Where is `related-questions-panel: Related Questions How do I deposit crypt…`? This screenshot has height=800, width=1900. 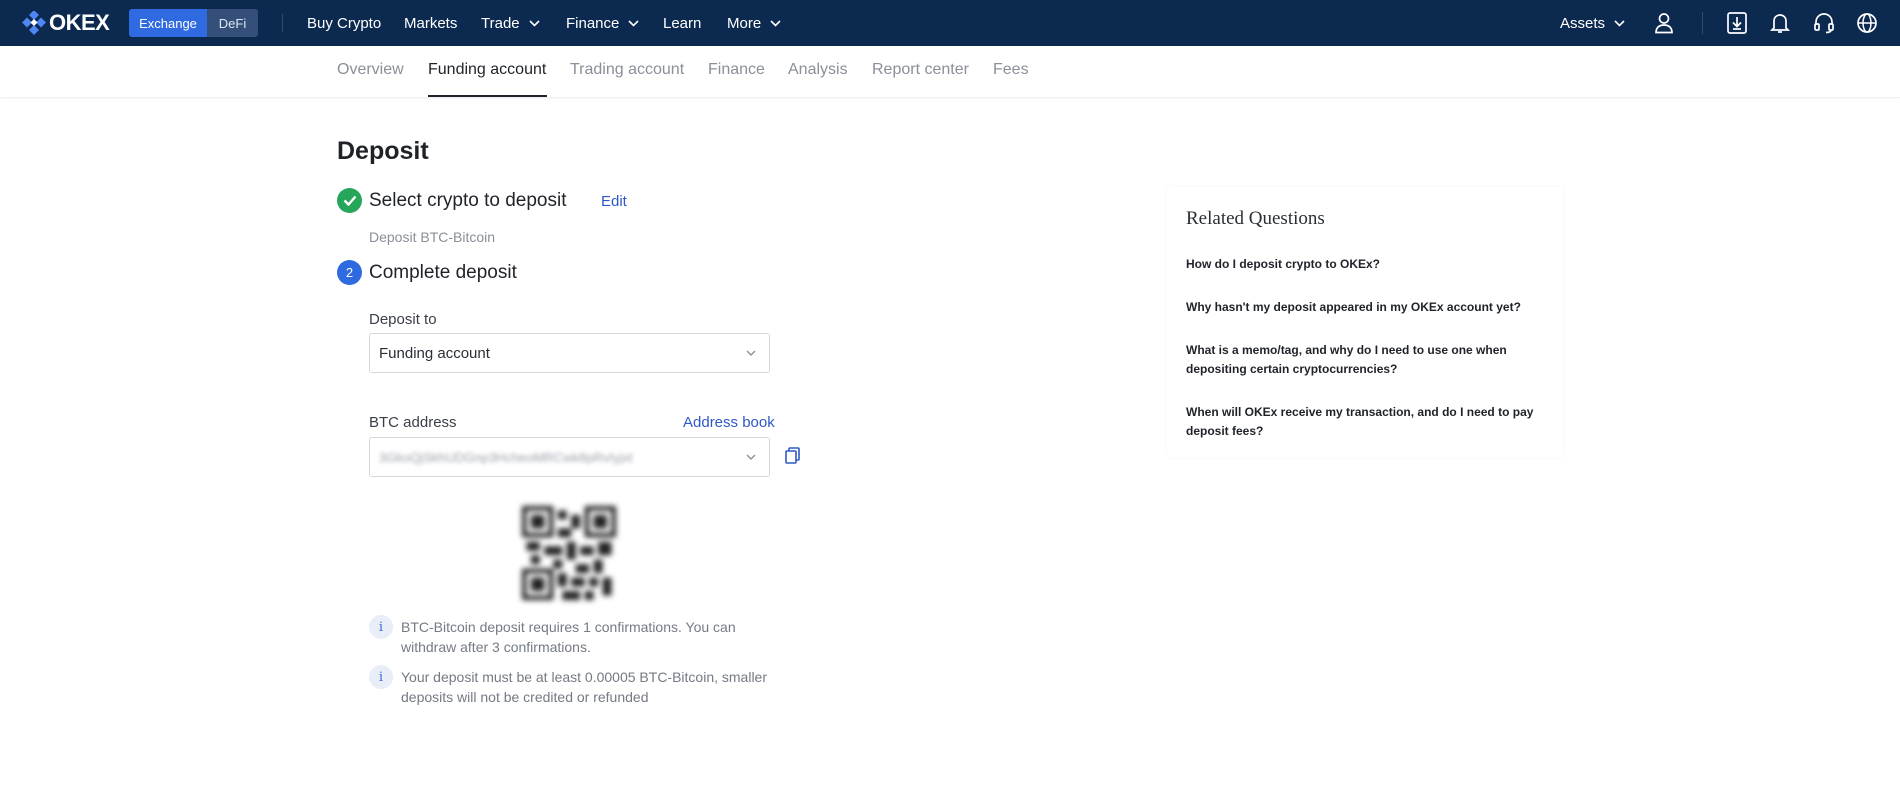 related-questions-panel: Related Questions How do I deposit crypt… is located at coordinates (1365, 322).